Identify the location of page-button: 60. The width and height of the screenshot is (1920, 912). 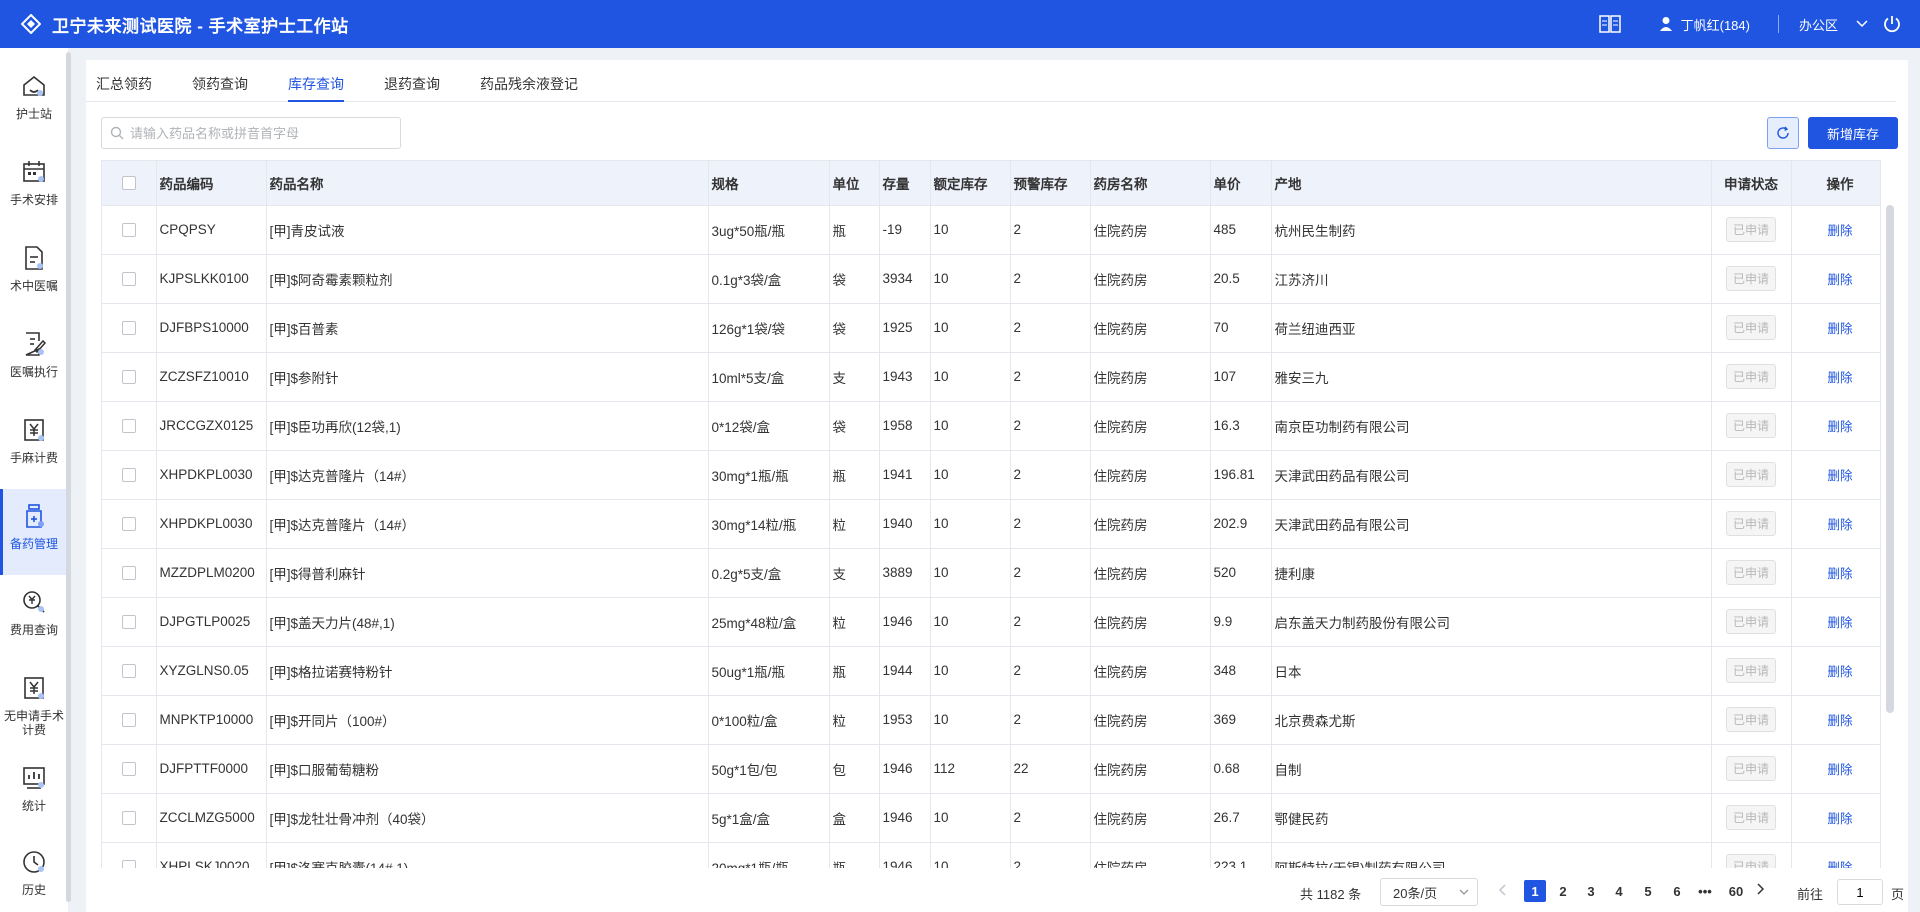
(1736, 891).